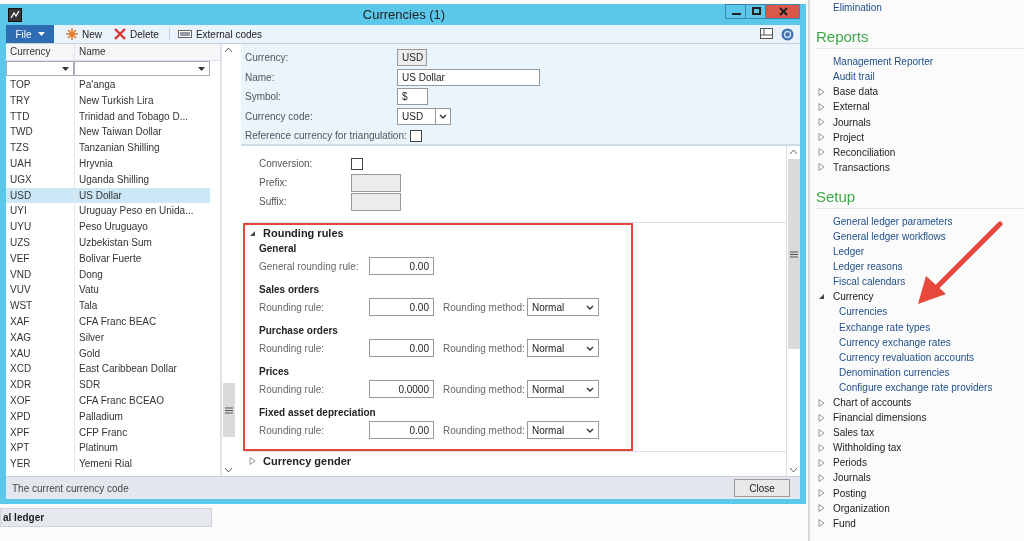 This screenshot has width=1024, height=541. What do you see at coordinates (867, 448) in the screenshot?
I see `nav-folder: Withholding tax` at bounding box center [867, 448].